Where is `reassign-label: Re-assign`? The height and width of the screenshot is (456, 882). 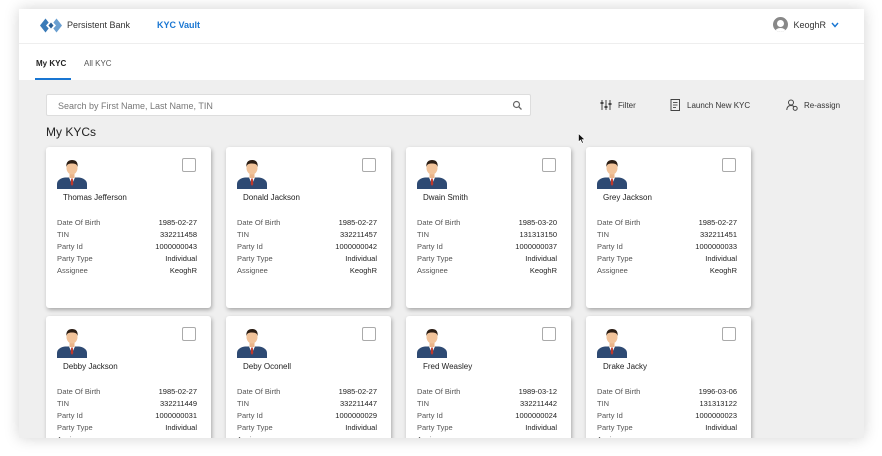 reassign-label: Re-assign is located at coordinates (822, 105).